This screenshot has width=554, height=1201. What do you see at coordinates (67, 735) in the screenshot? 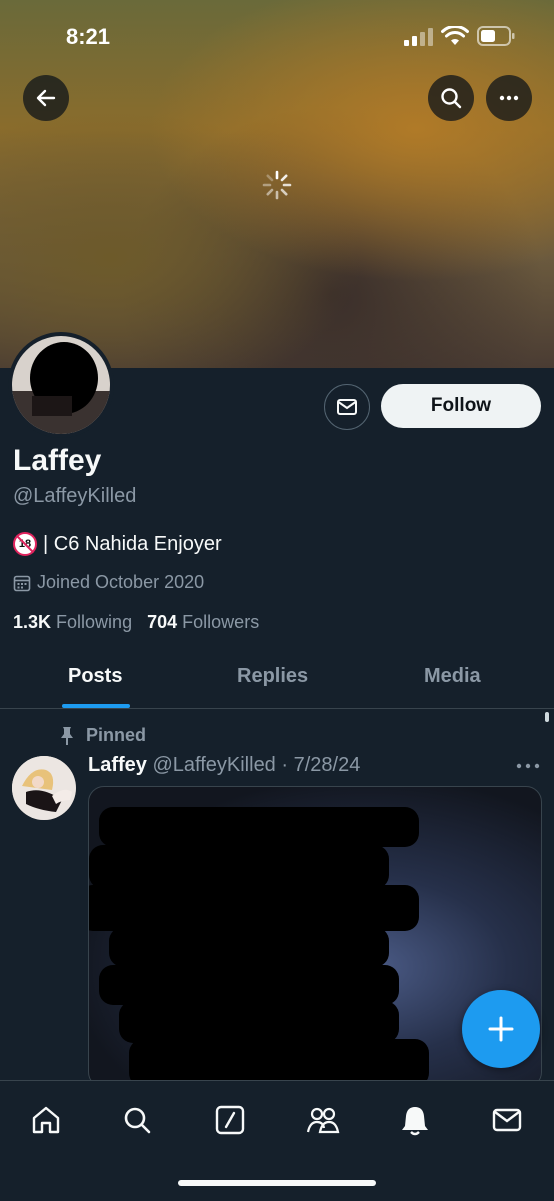
I see `pin-icon` at bounding box center [67, 735].